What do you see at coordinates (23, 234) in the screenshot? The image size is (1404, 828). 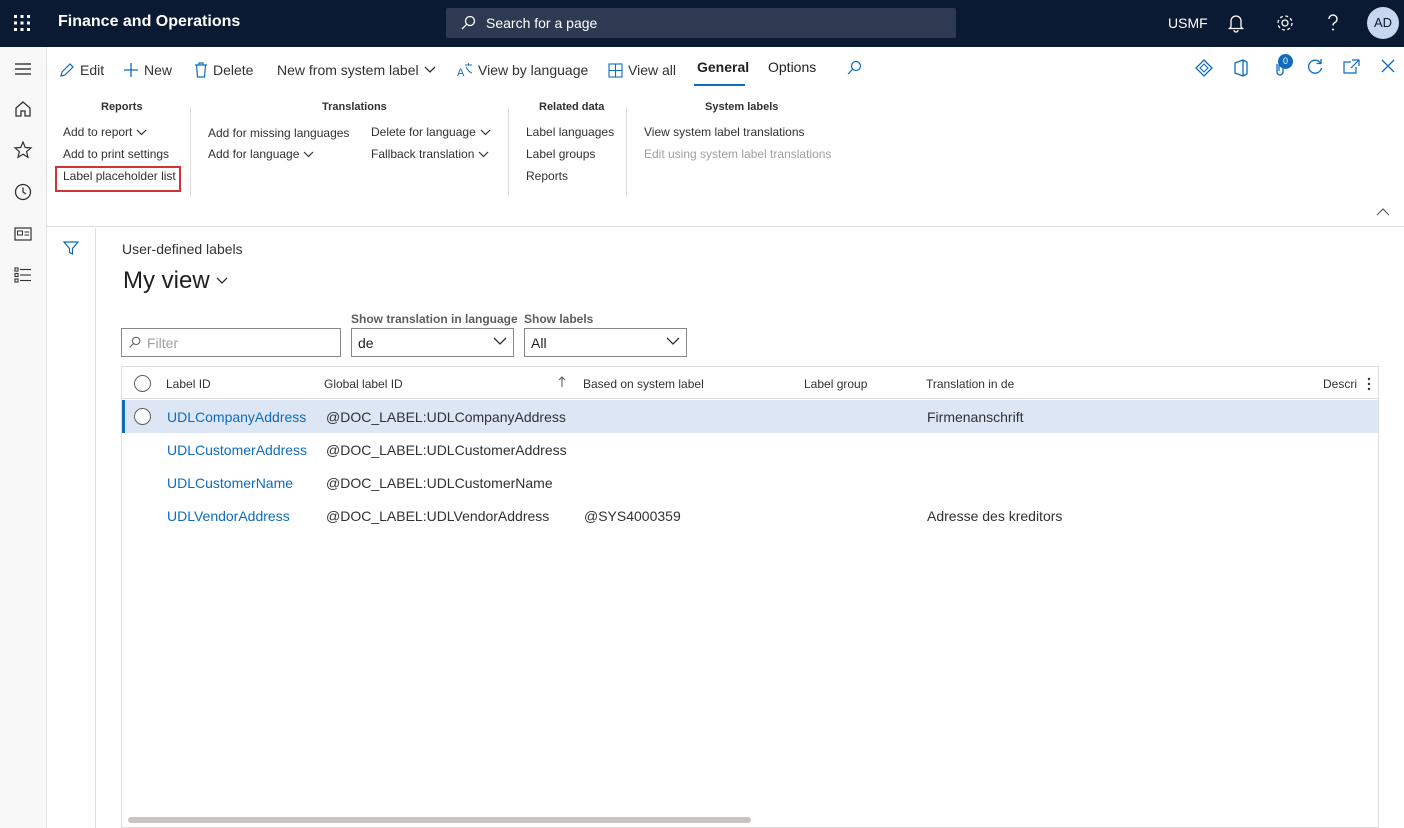 I see `workspaces-icon` at bounding box center [23, 234].